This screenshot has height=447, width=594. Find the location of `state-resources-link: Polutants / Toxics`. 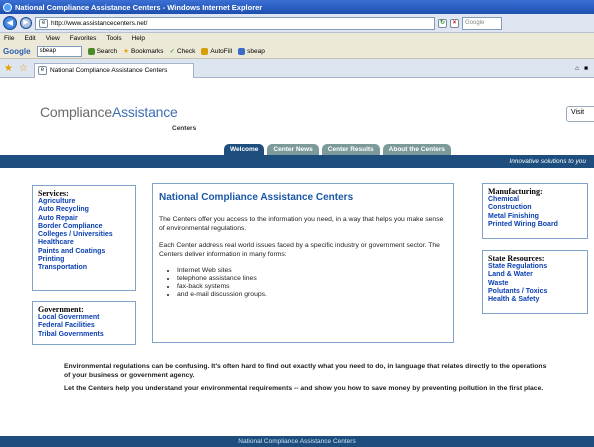

state-resources-link: Polutants / Toxics is located at coordinates (535, 292).